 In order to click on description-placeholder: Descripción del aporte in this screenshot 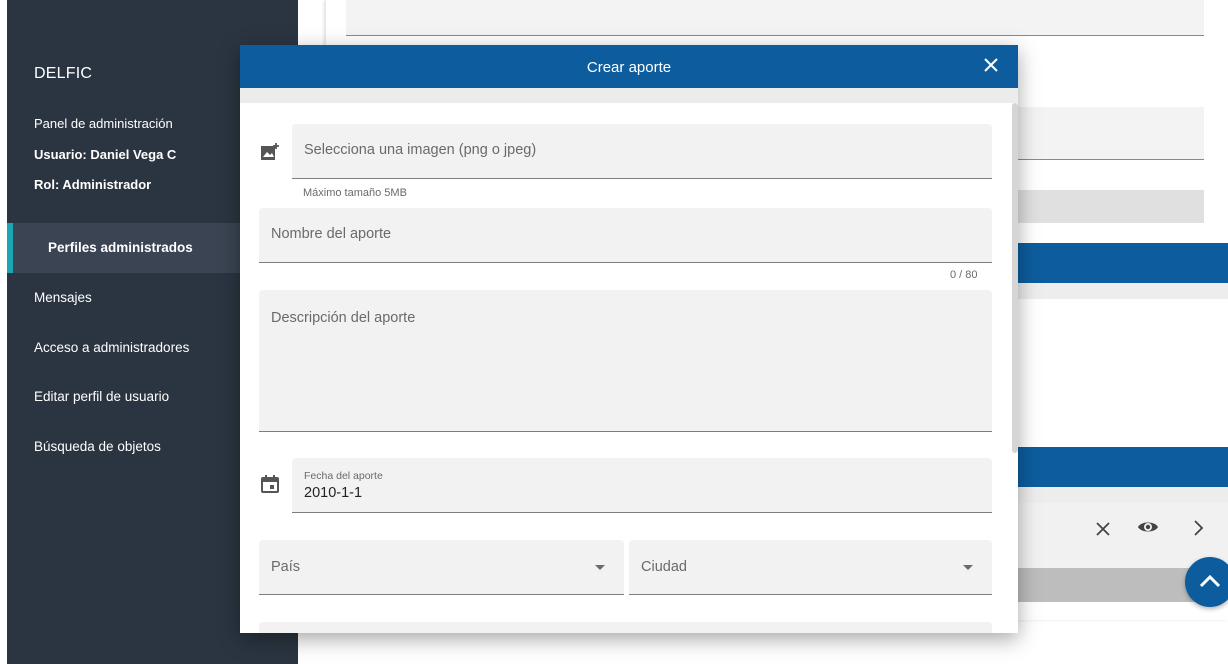, I will do `click(343, 318)`.